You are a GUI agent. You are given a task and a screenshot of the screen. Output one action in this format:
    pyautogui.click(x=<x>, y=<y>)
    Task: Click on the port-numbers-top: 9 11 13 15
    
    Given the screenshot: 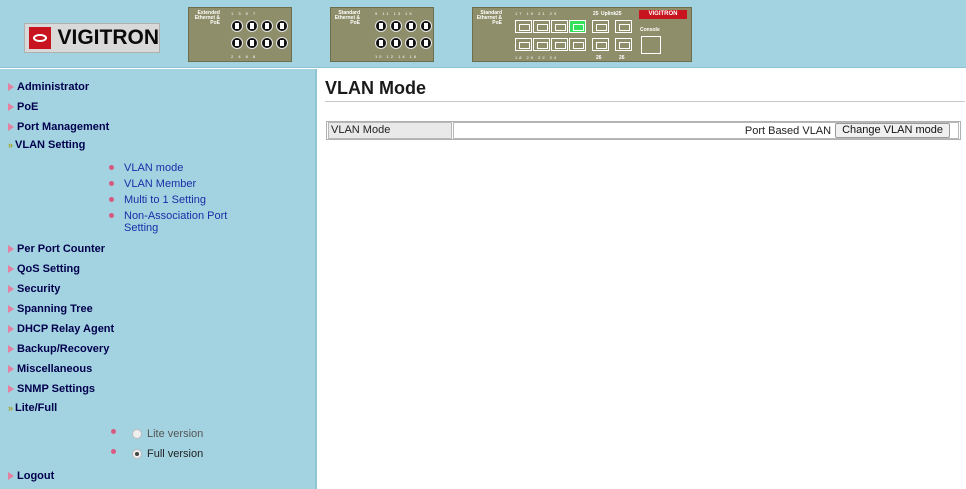 What is the action you would take?
    pyautogui.click(x=394, y=13)
    